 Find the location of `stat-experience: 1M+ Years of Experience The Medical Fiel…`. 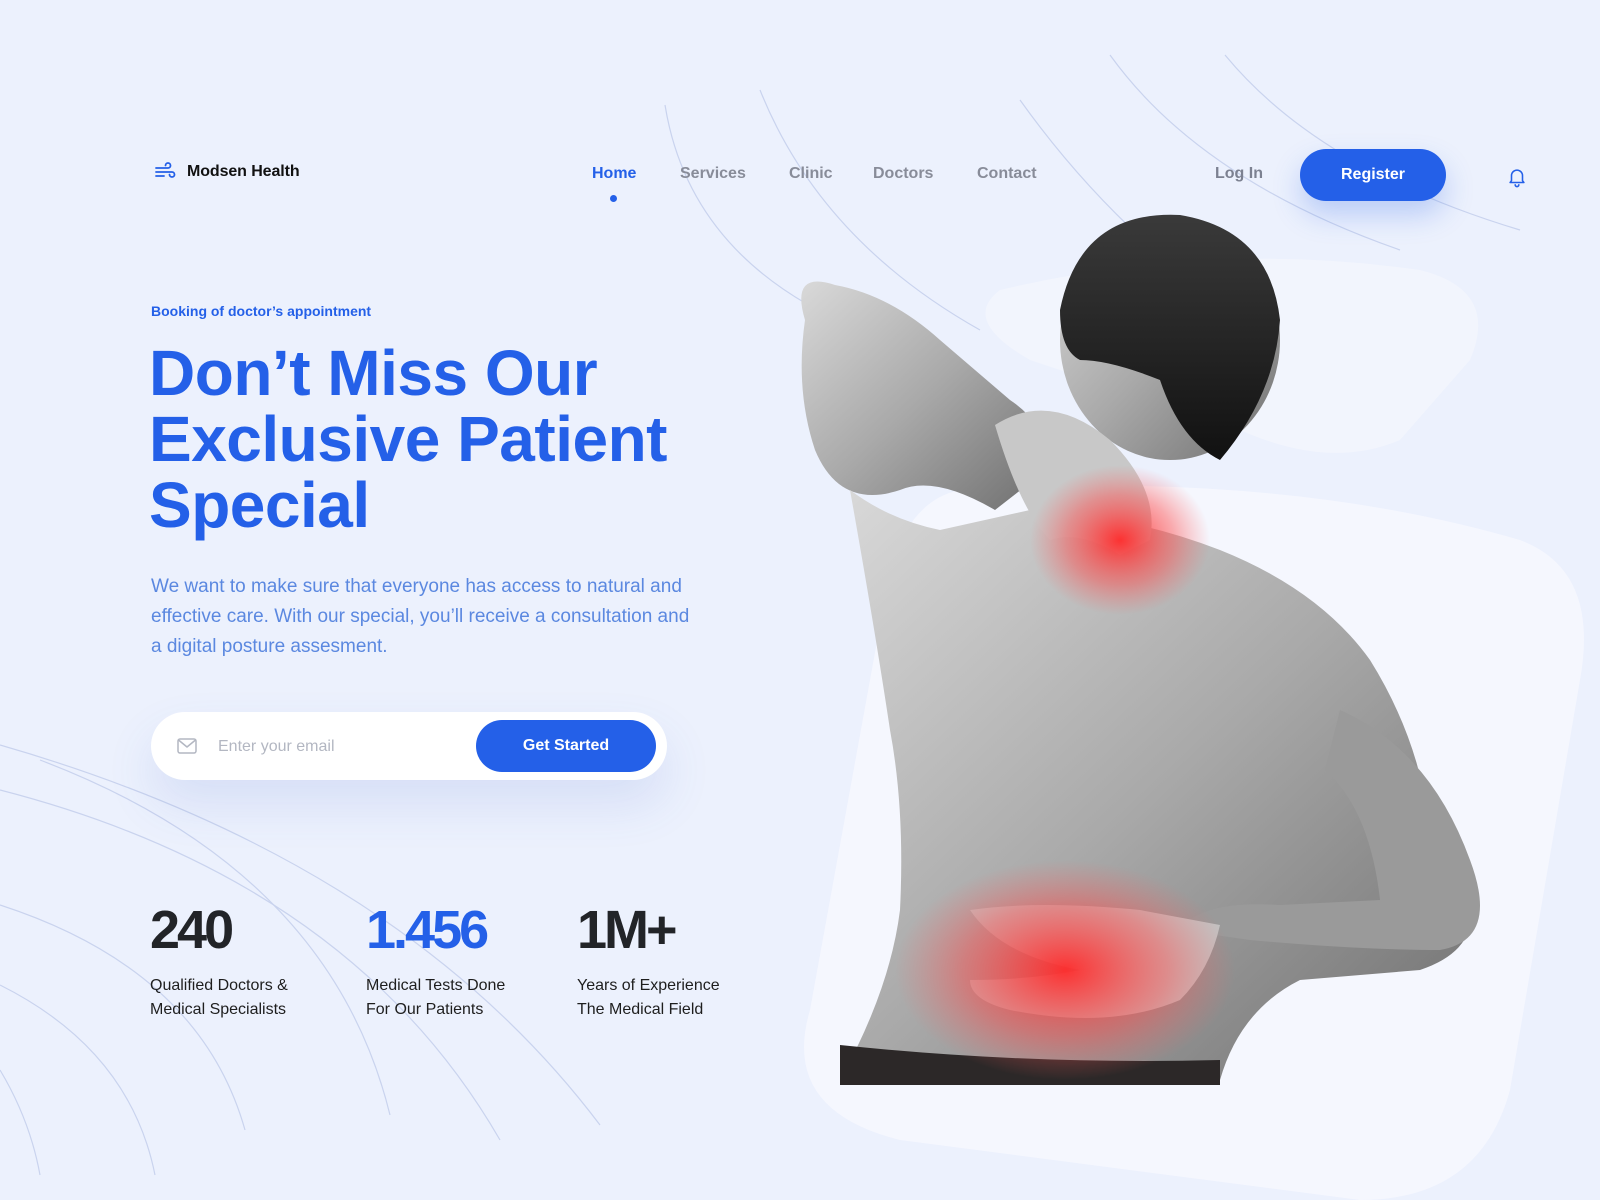

stat-experience: 1M+ Years of Experience The Medical Fiel… is located at coordinates (657, 961).